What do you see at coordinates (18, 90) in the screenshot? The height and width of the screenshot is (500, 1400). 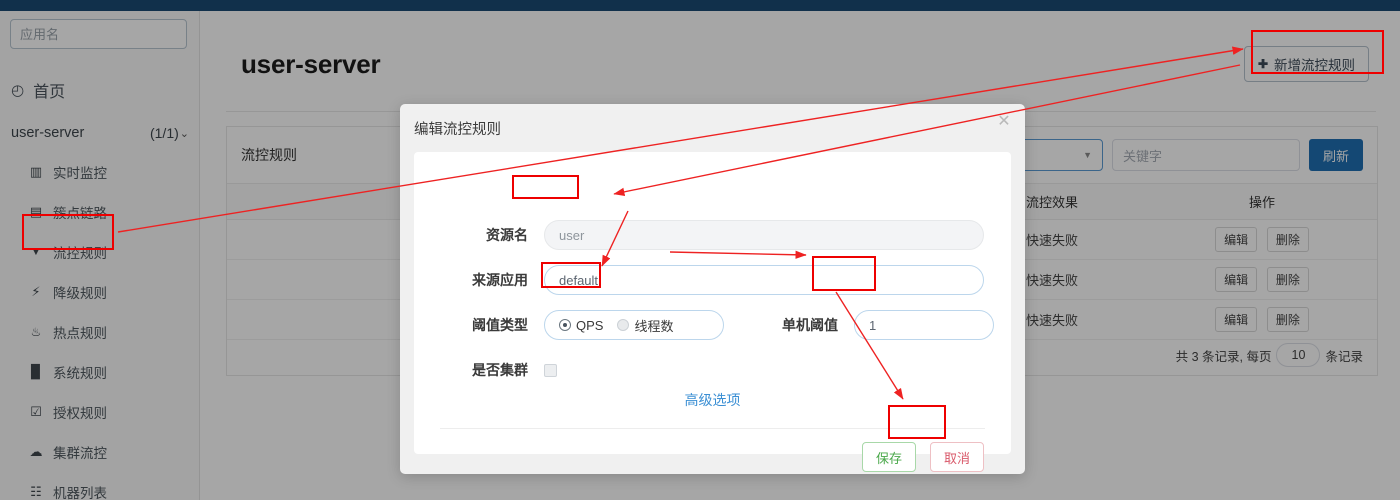 I see `clock-icon: ◴` at bounding box center [18, 90].